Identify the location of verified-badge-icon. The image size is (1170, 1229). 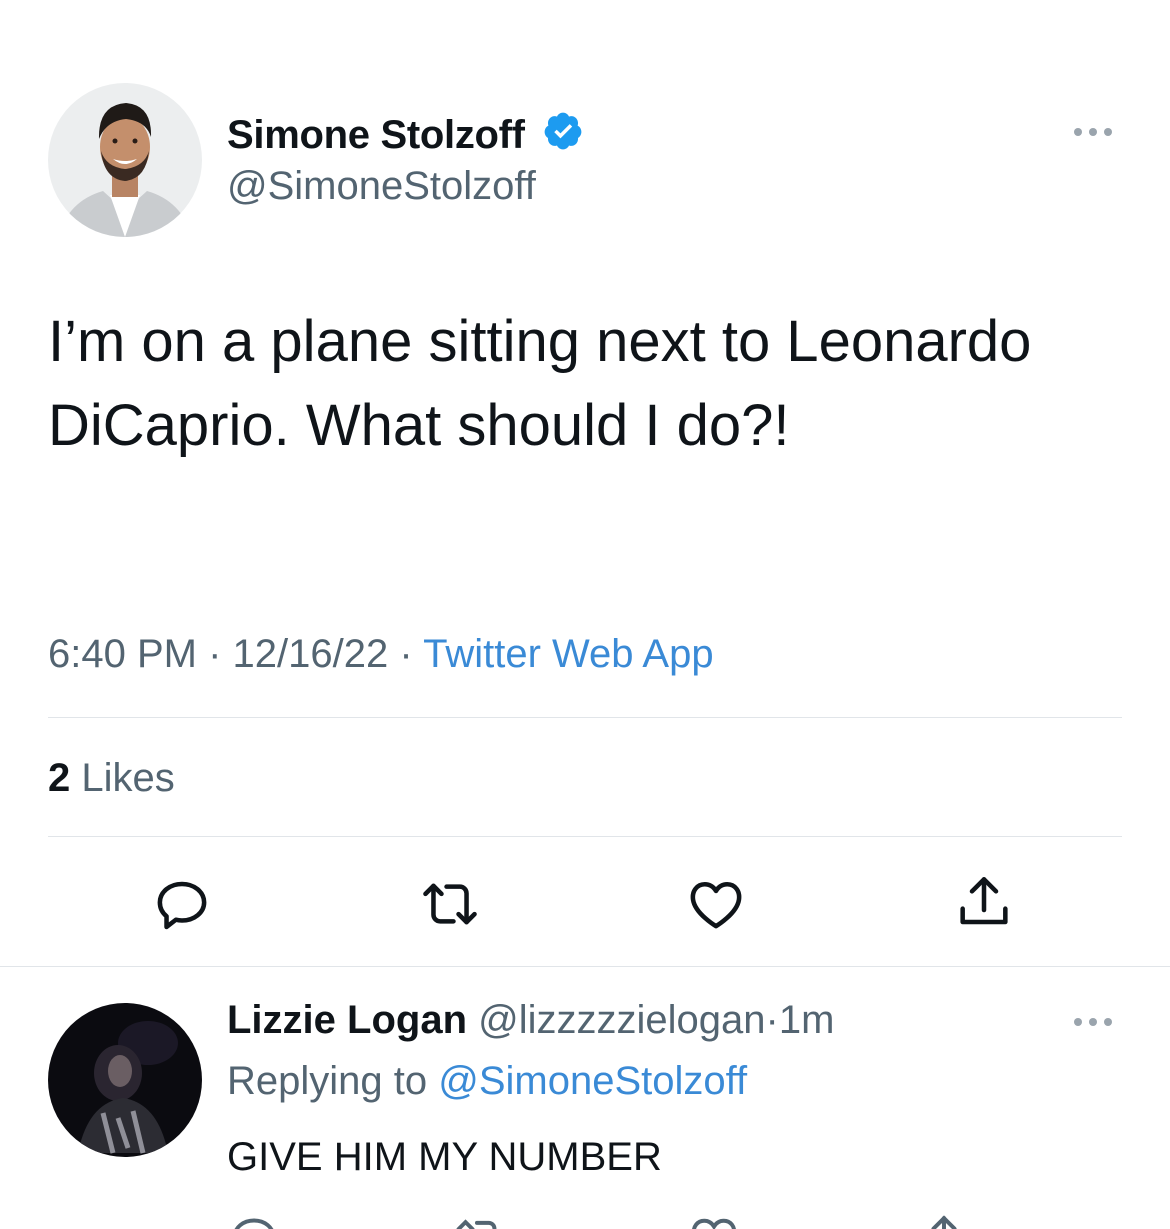
(563, 136).